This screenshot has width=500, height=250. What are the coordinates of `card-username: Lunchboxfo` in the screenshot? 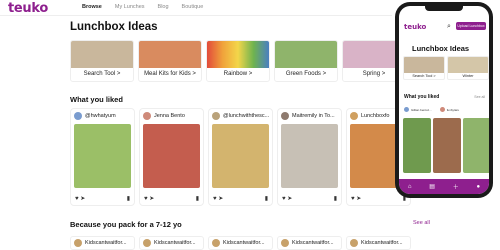 It's located at (375, 116).